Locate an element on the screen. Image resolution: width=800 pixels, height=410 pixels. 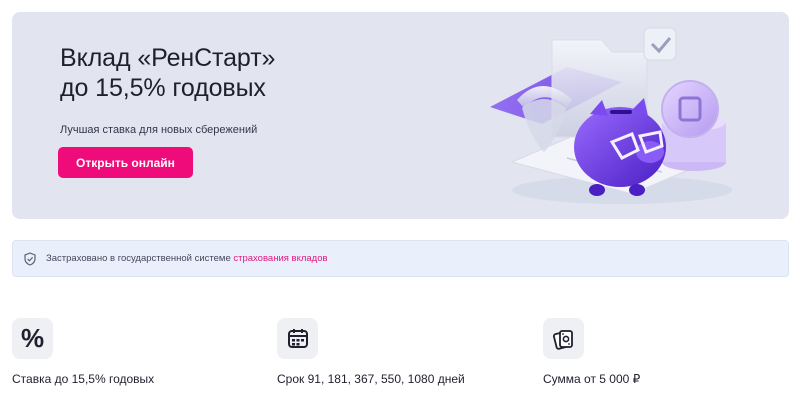
hero-subtitle: Лучшая ставка для новых сбережений is located at coordinates (159, 130).